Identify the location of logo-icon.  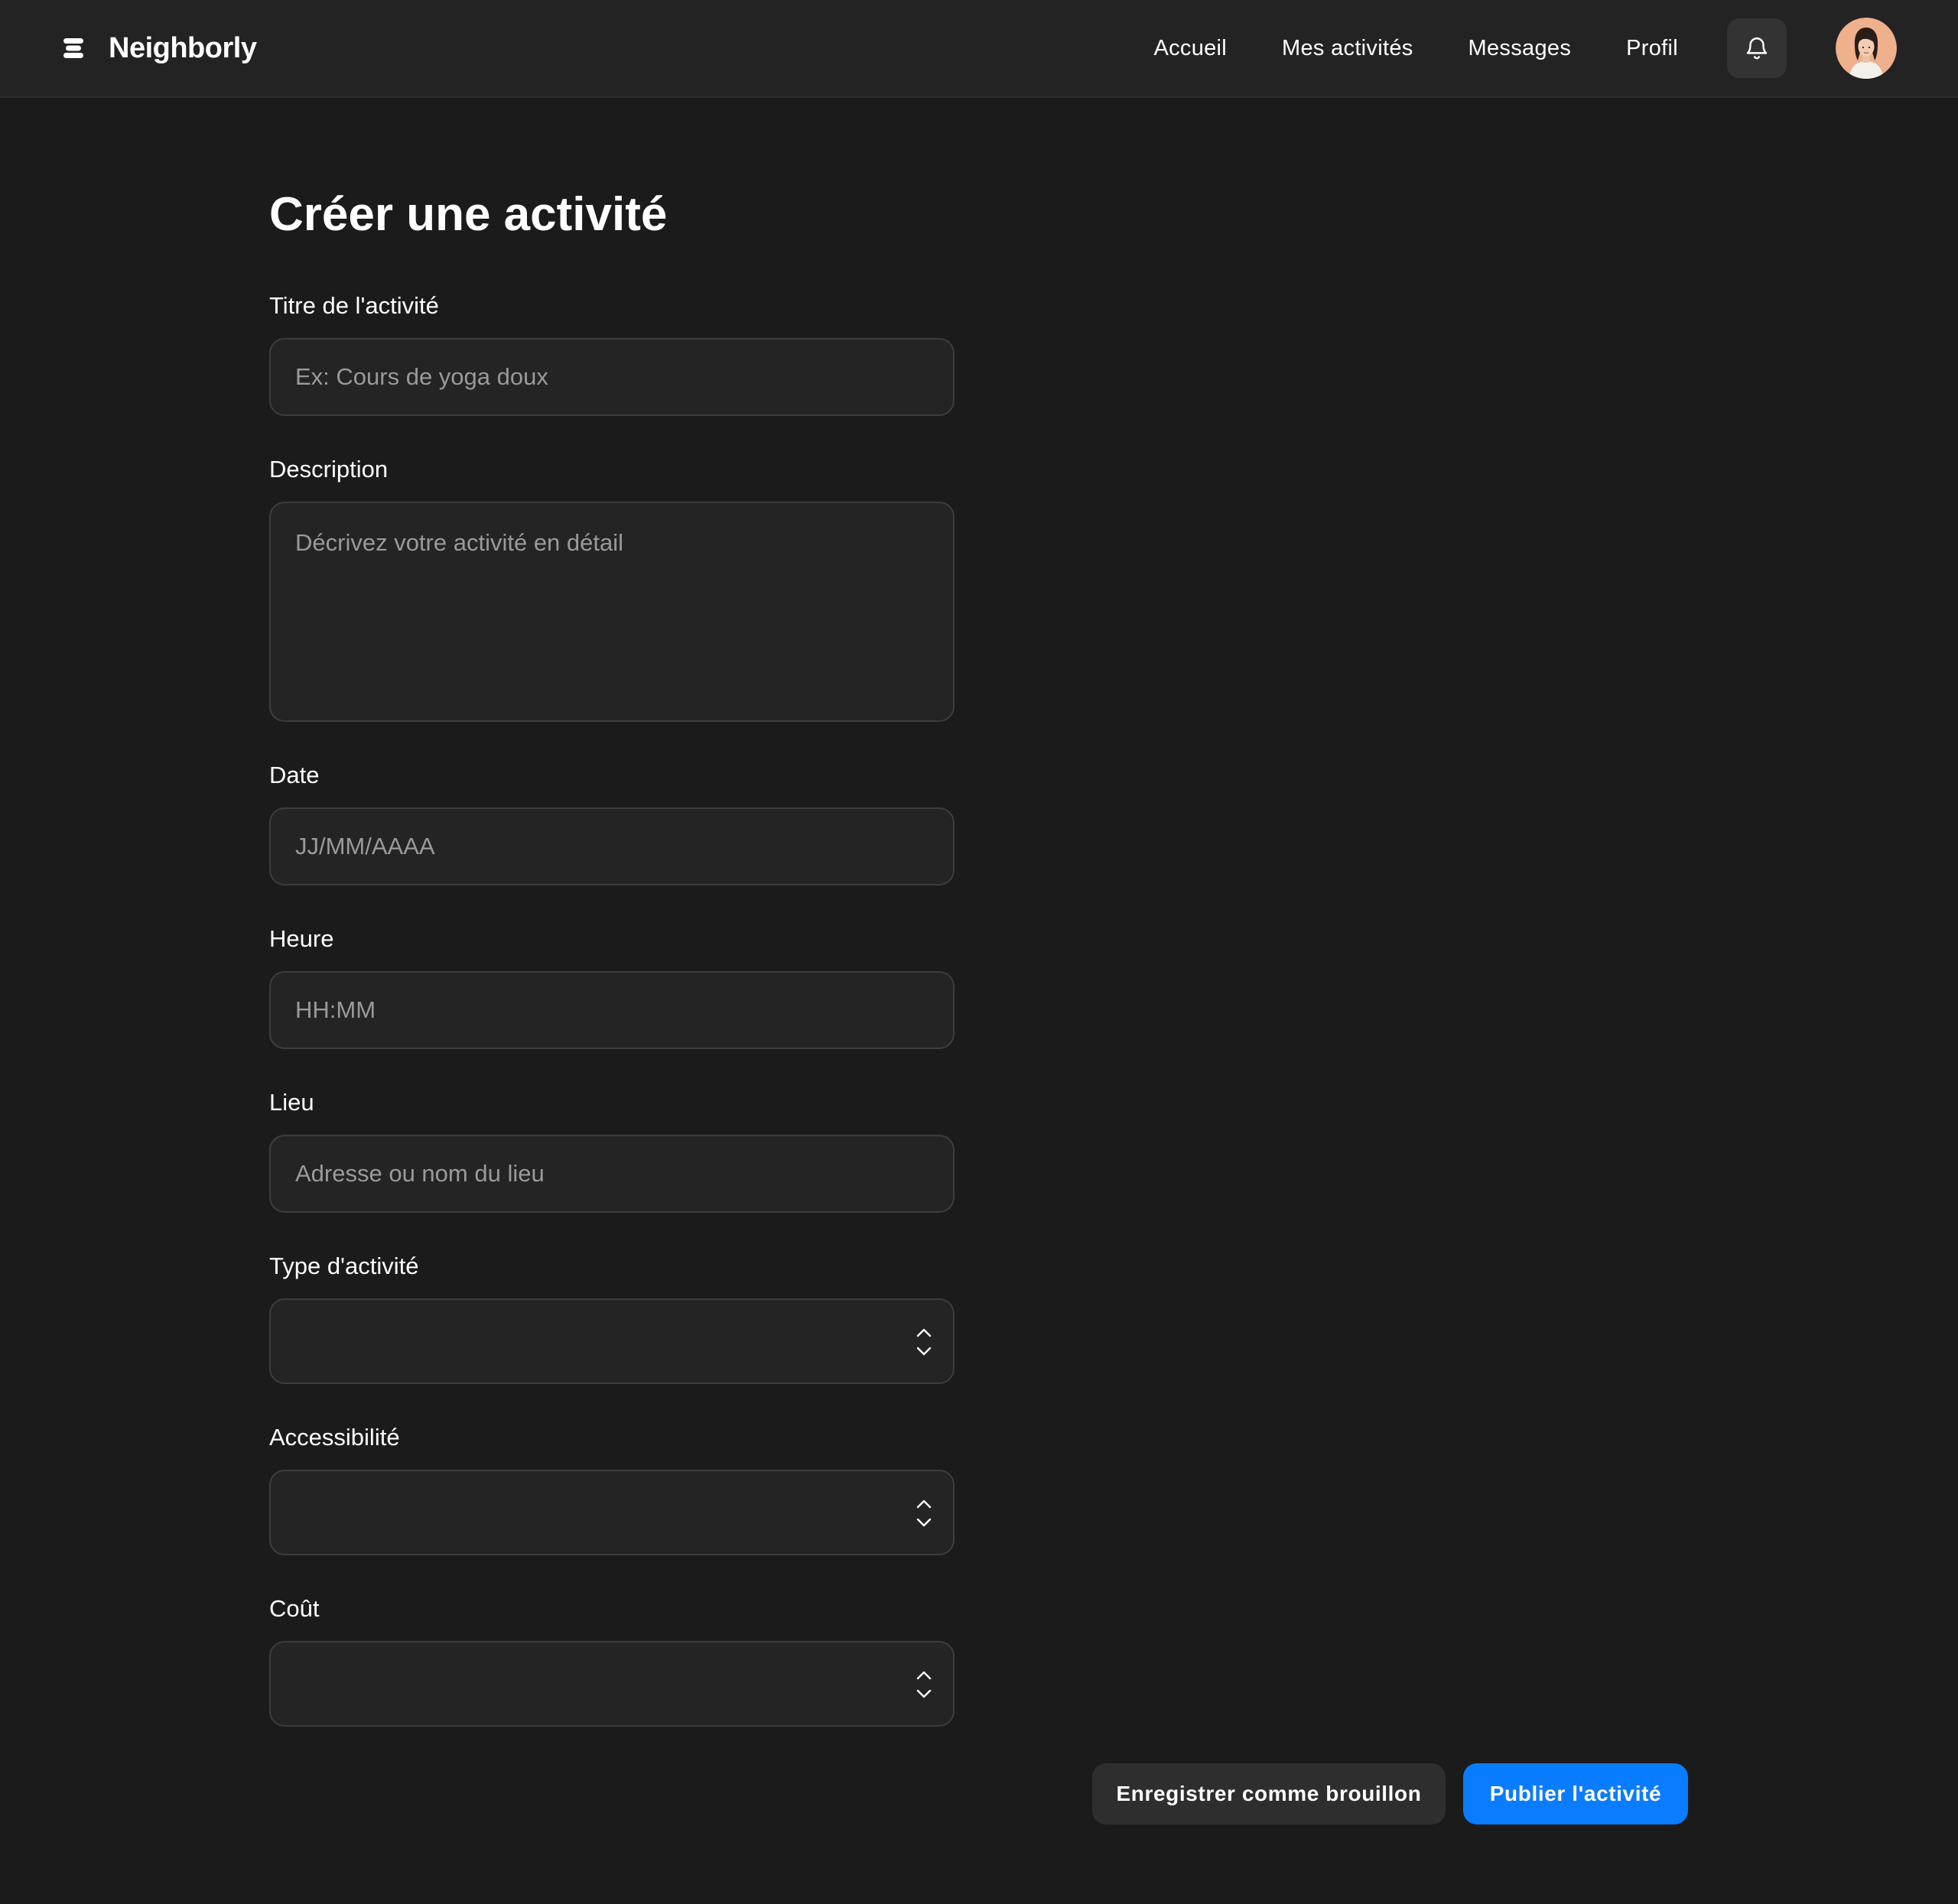
(73, 48).